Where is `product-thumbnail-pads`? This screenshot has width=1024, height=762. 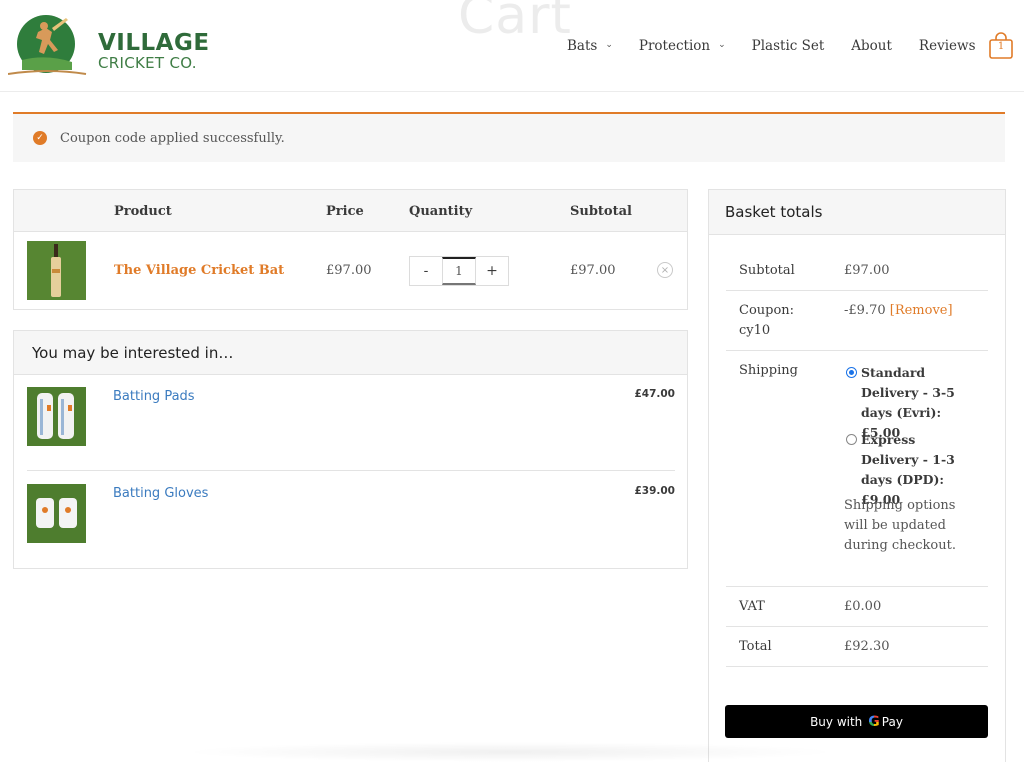 product-thumbnail-pads is located at coordinates (56, 416).